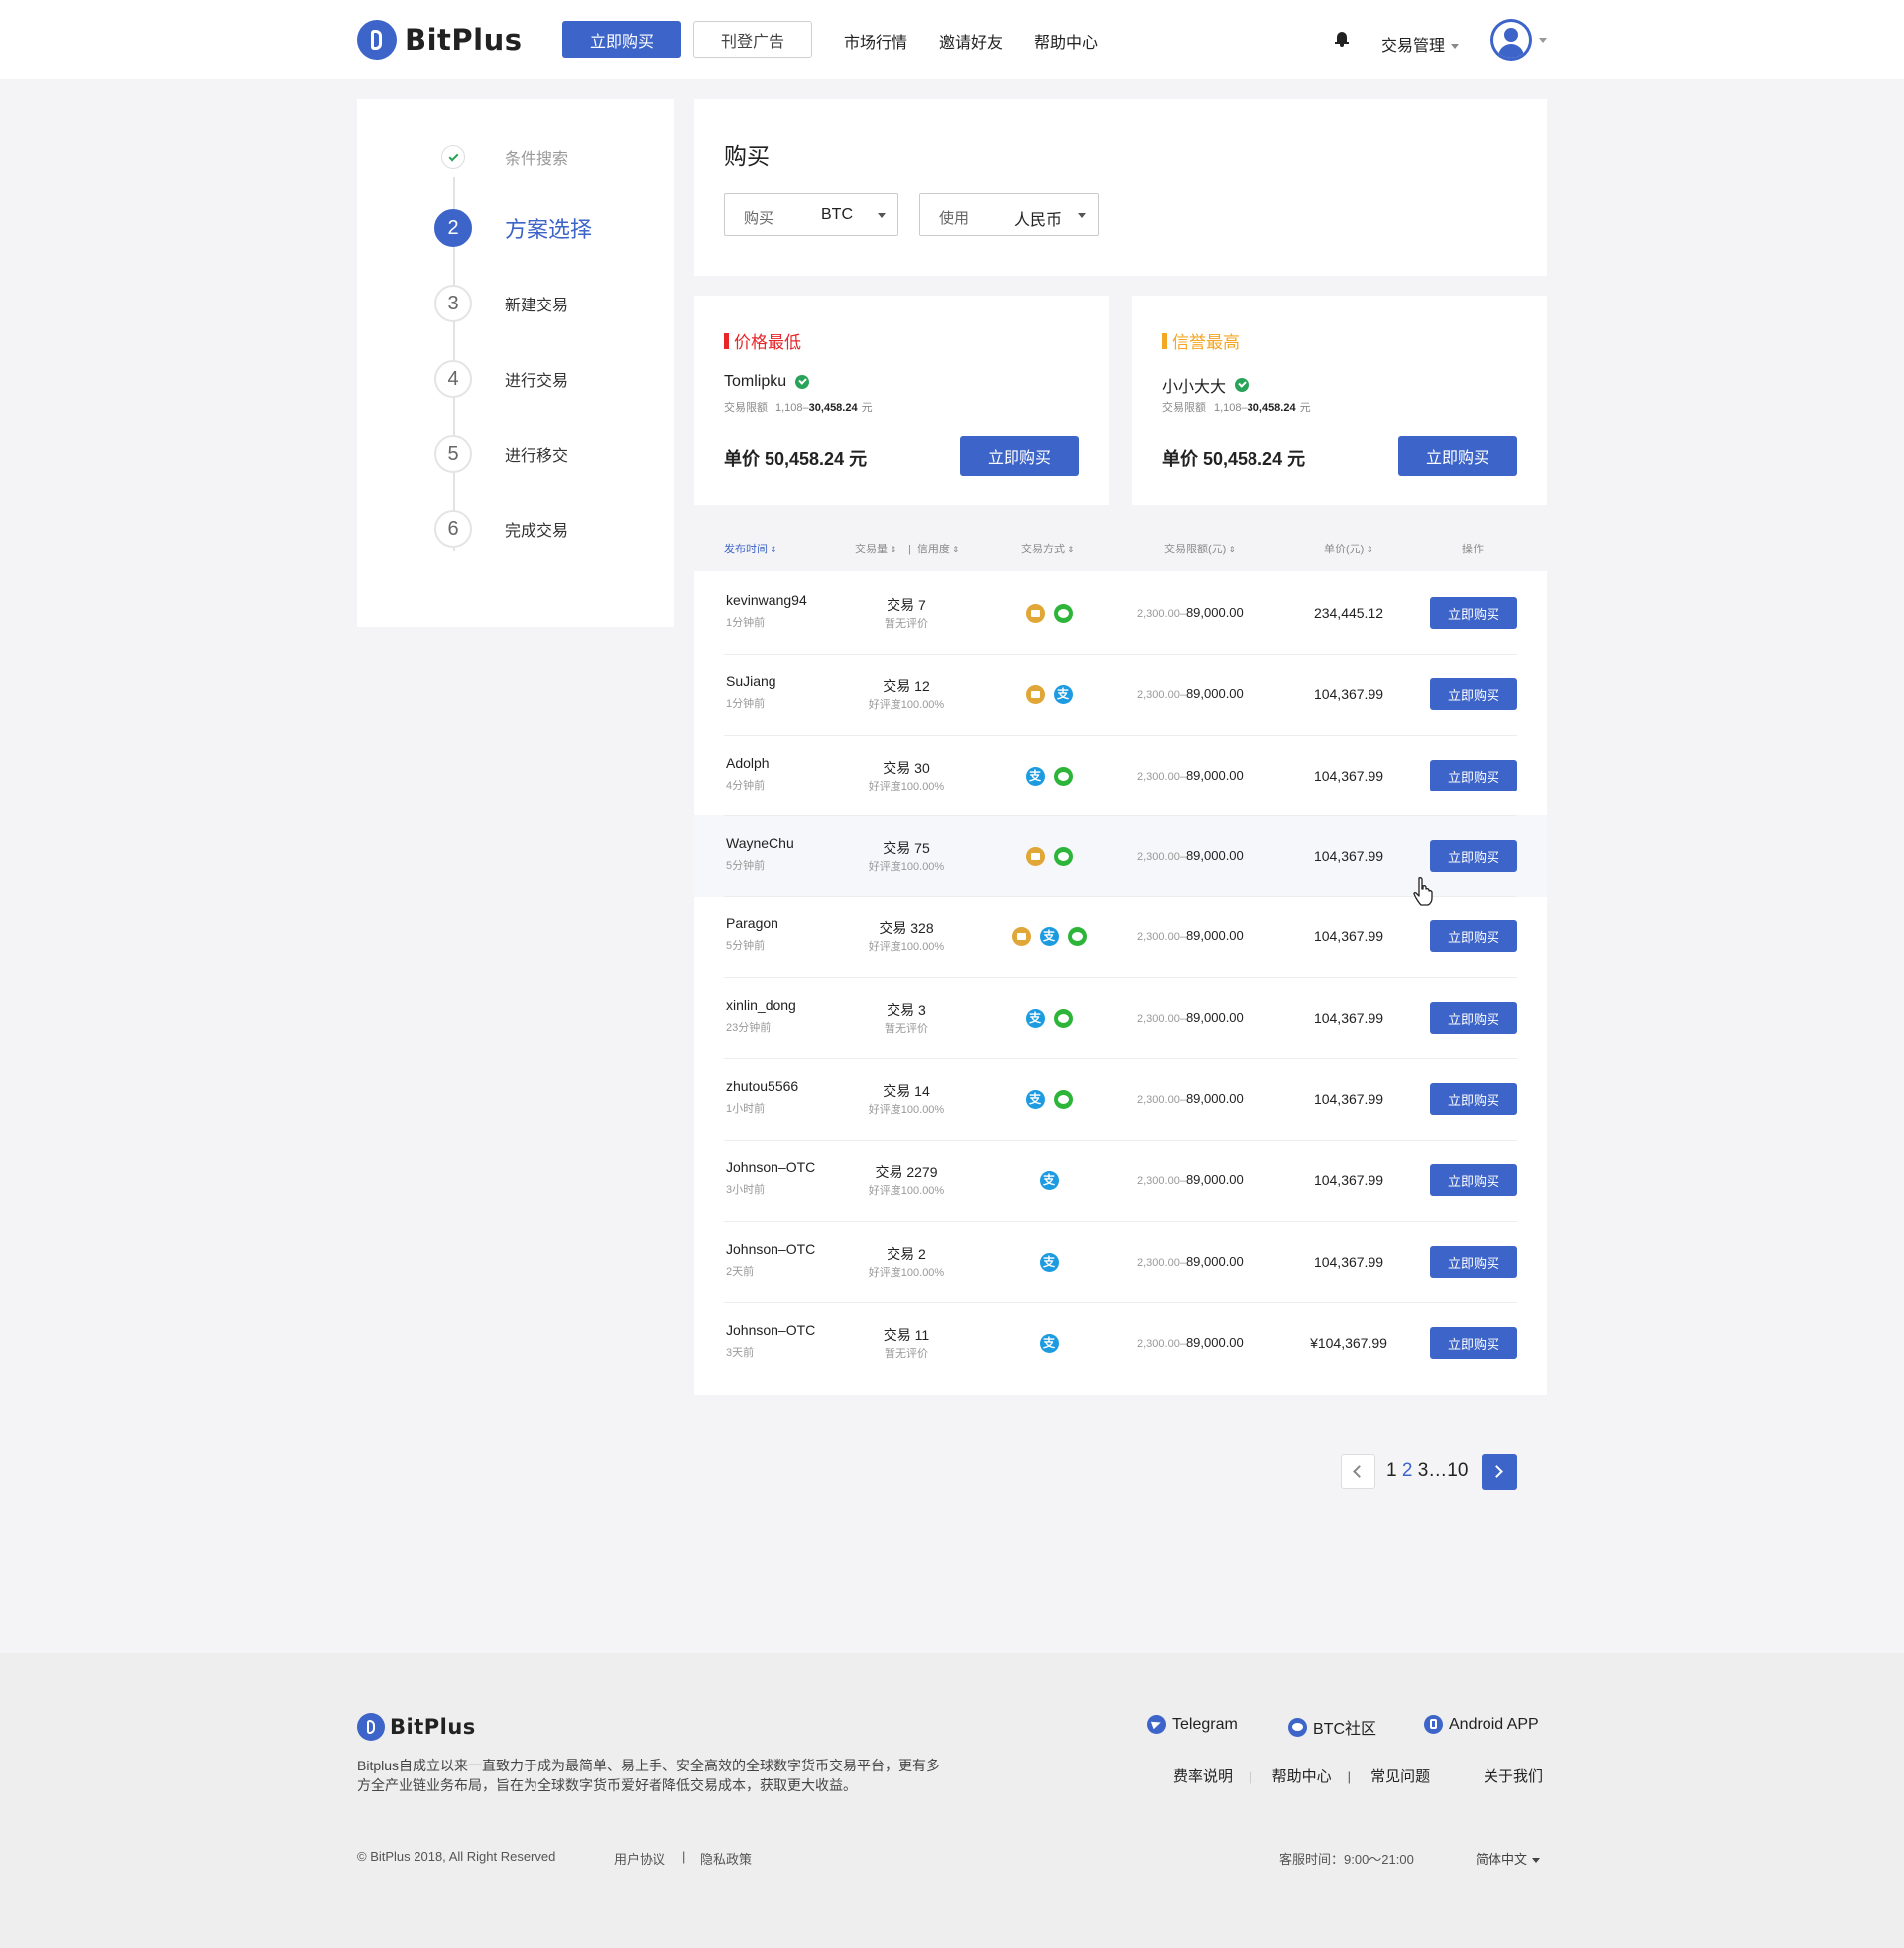 The height and width of the screenshot is (1948, 1904). I want to click on publish-time: 1小时前, so click(746, 1109).